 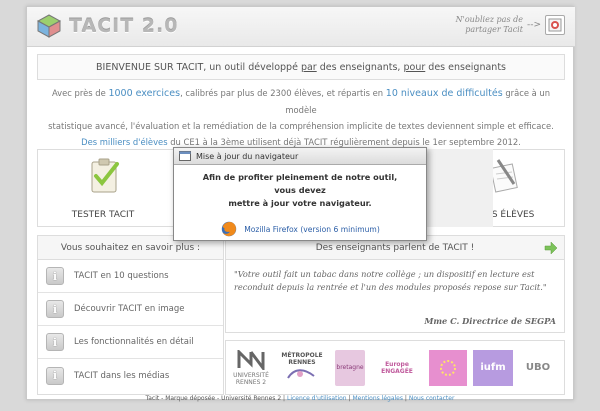 I want to click on partner-eu-flag-logo, so click(x=448, y=367).